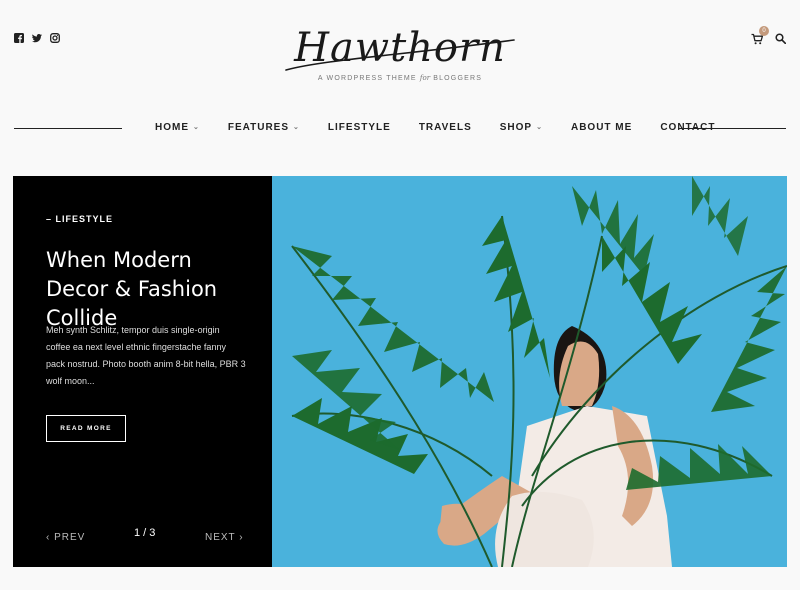 The height and width of the screenshot is (590, 800). I want to click on nav-label: LIFESTYLE, so click(359, 127).